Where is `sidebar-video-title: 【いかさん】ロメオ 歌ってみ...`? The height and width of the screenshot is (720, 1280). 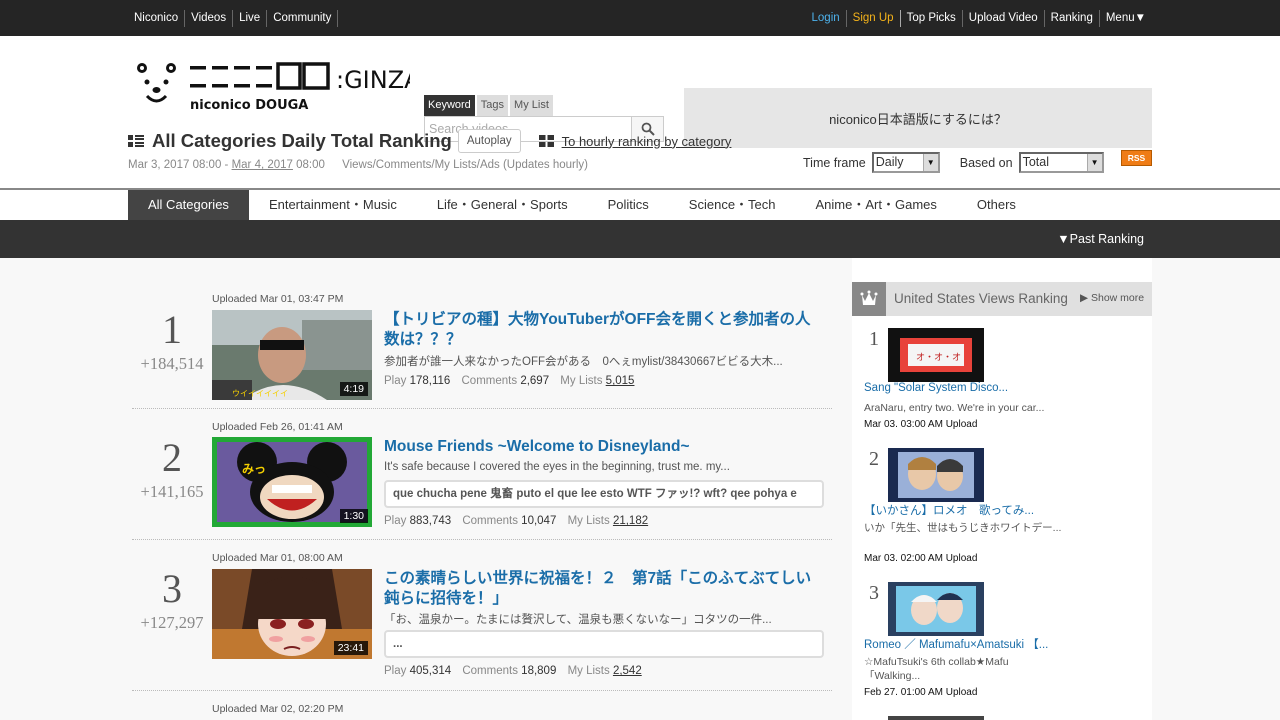
sidebar-video-title: 【いかさん】ロメオ 歌ってみ... is located at coordinates (964, 510).